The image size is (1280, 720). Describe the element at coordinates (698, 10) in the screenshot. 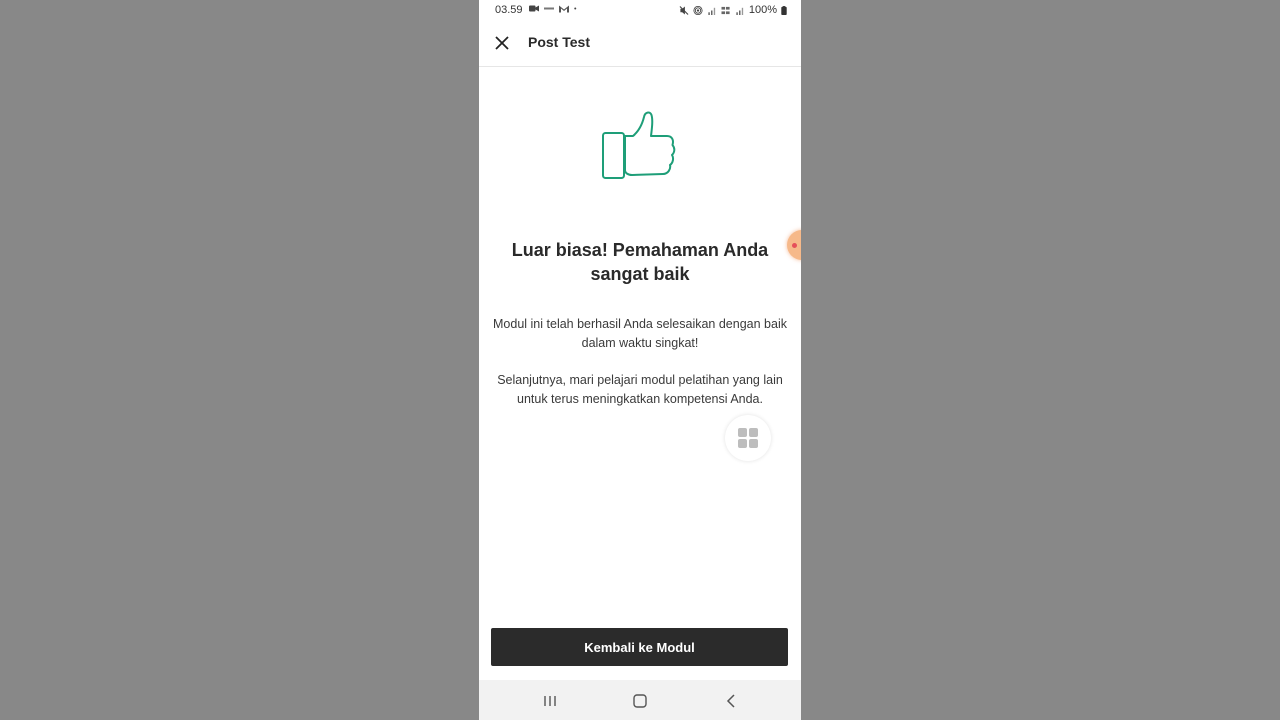

I see `hotspot-icon` at that location.